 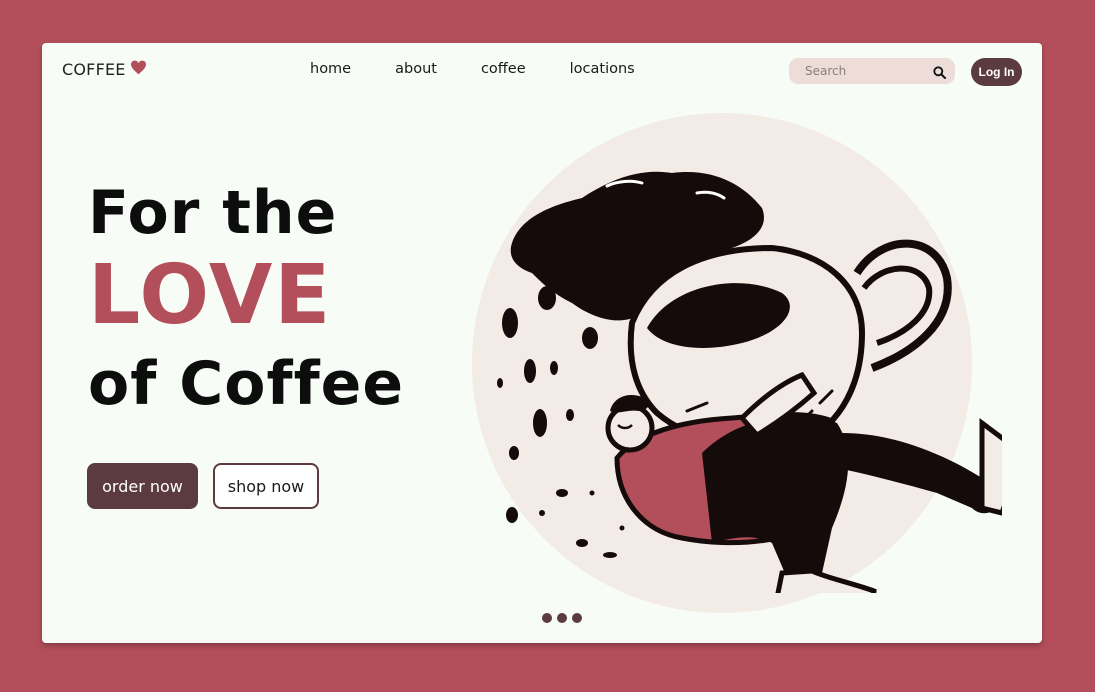 What do you see at coordinates (213, 213) in the screenshot?
I see `headline-line-1: For the` at bounding box center [213, 213].